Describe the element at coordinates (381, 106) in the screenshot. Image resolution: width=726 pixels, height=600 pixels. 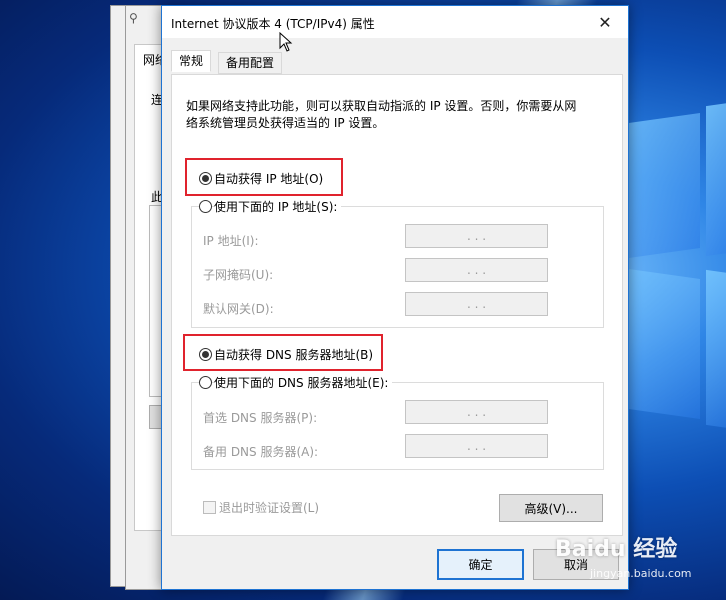
I see `description-line-1: 如果网络支持此功能，则可以获取自动指派的 IP 设置。否则，你需要从网` at that location.